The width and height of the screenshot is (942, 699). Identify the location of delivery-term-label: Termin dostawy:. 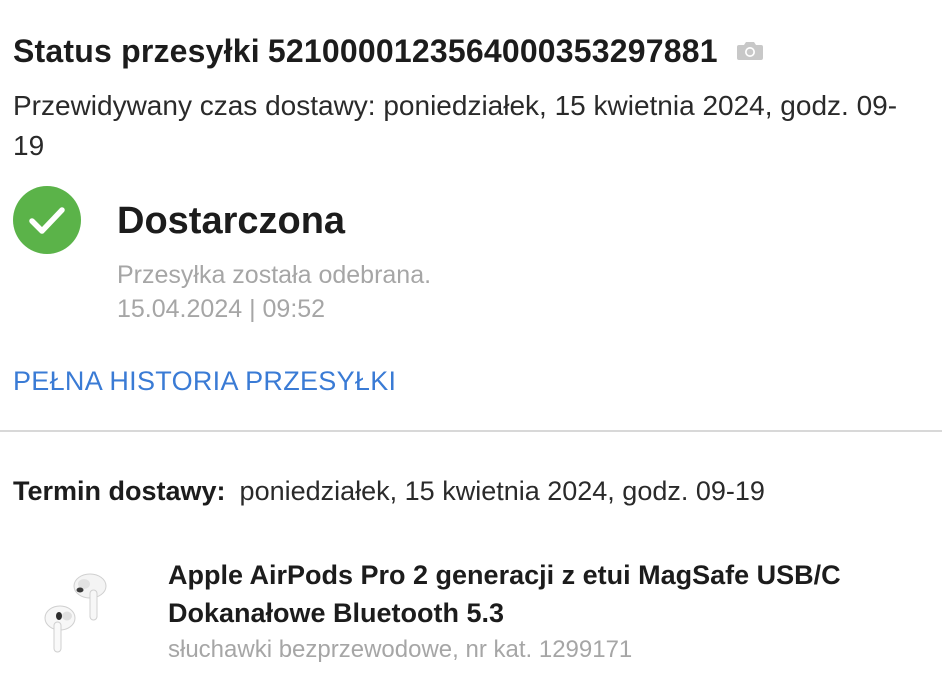
(119, 491).